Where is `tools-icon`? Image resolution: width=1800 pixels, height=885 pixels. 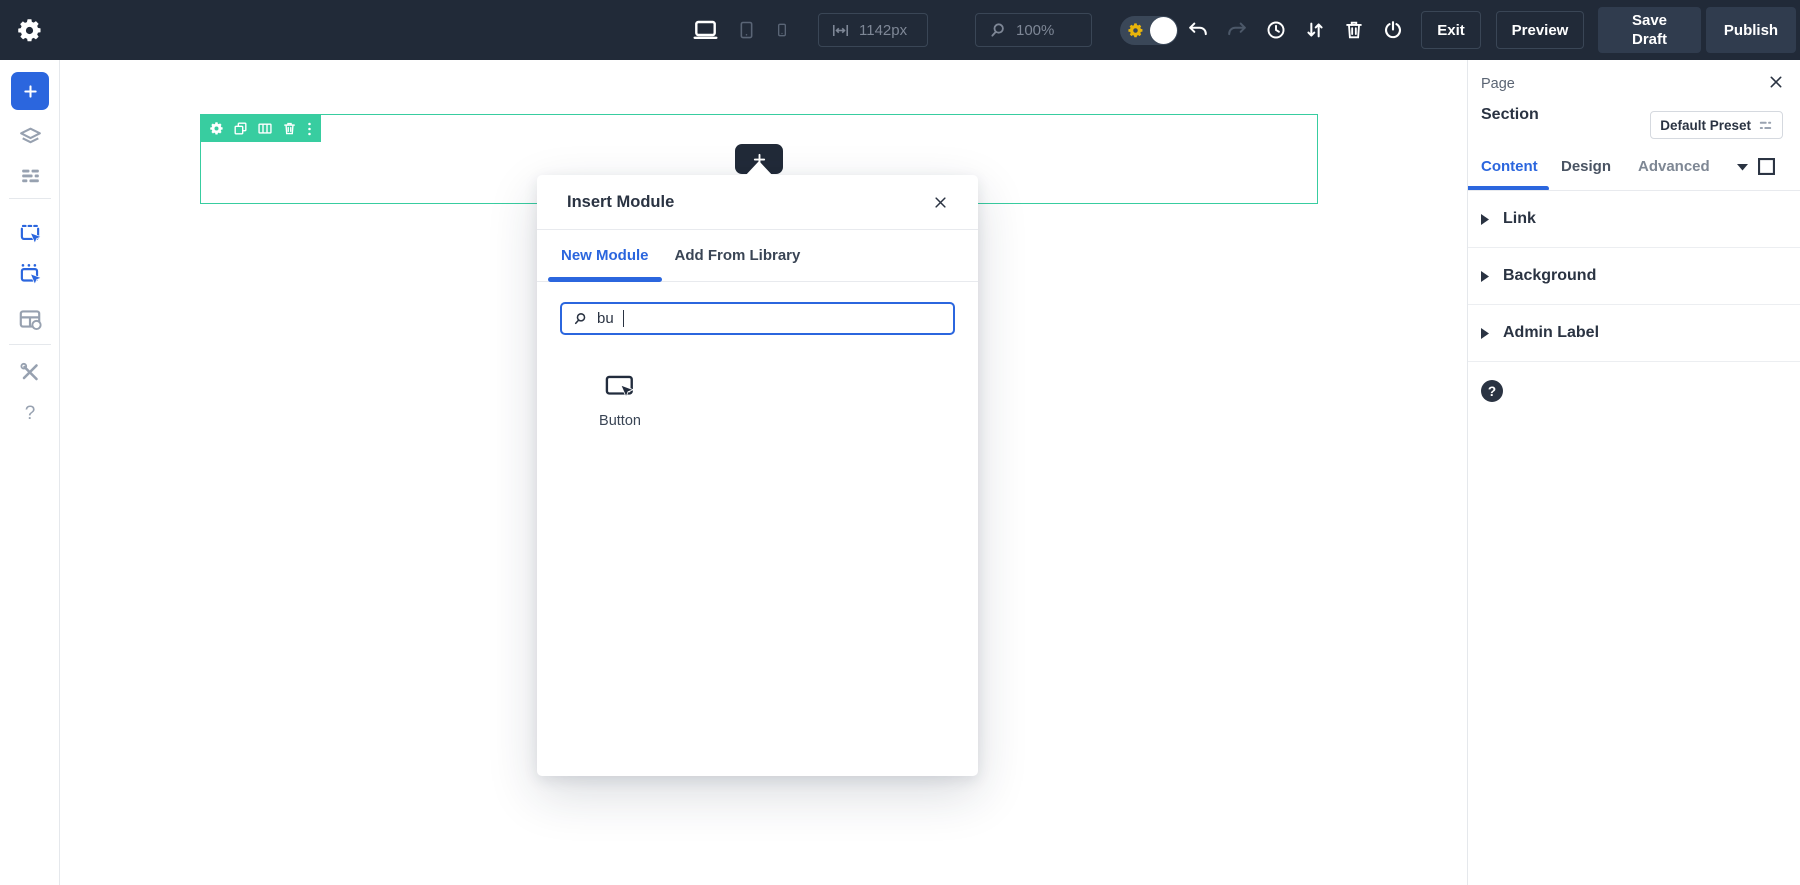 tools-icon is located at coordinates (29, 371).